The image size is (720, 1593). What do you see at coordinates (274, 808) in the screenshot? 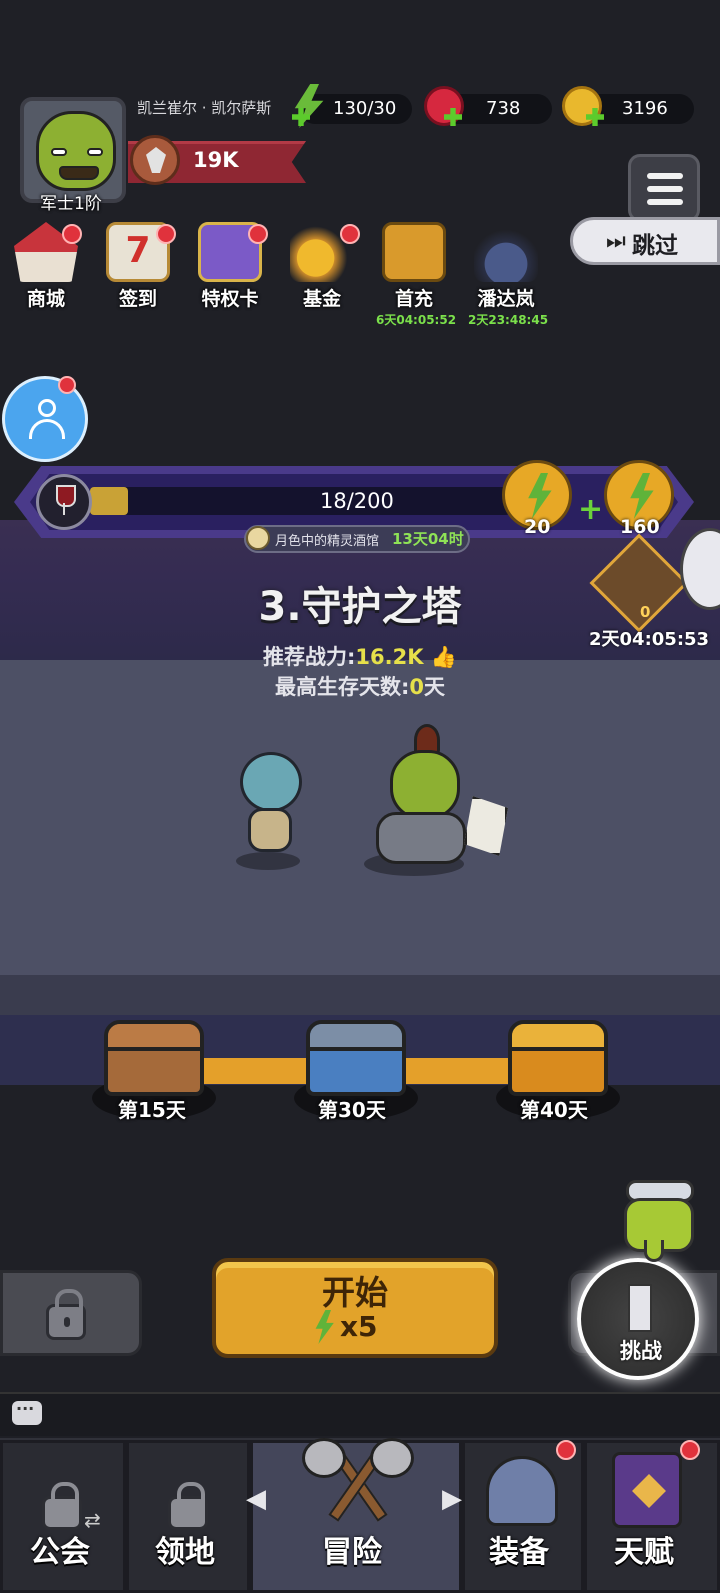
I see `goblin-character` at bounding box center [274, 808].